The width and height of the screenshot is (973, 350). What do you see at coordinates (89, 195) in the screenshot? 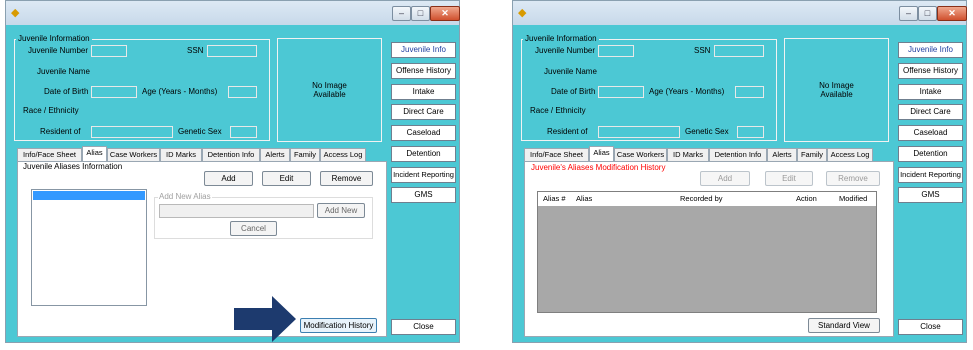
I see `selected-list-item` at bounding box center [89, 195].